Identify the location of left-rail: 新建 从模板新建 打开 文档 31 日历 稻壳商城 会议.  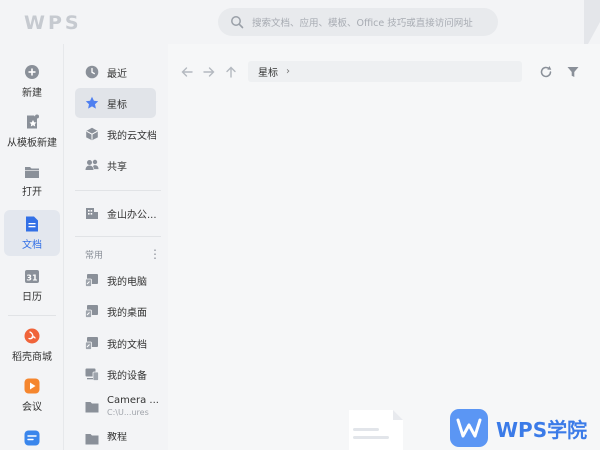
(32, 247).